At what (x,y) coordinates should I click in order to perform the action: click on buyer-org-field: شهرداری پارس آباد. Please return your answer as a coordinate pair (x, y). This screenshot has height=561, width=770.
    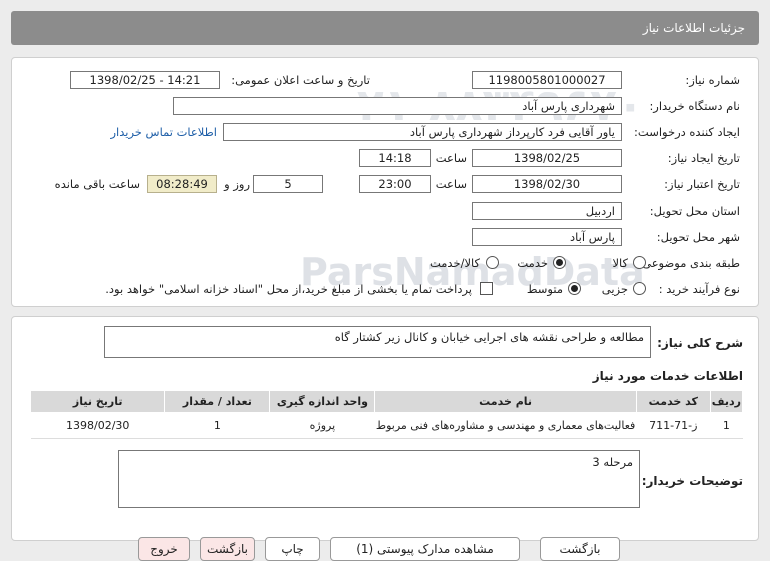
    Looking at the image, I should click on (397, 106).